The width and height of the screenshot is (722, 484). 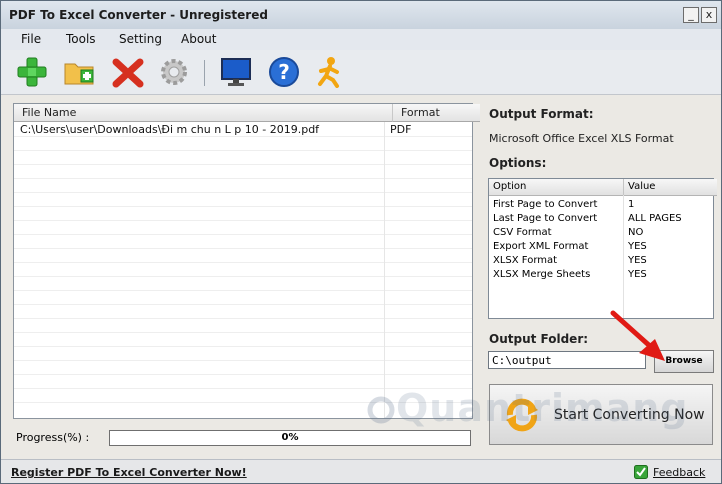 I want to click on column-divider, so click(x=384, y=270).